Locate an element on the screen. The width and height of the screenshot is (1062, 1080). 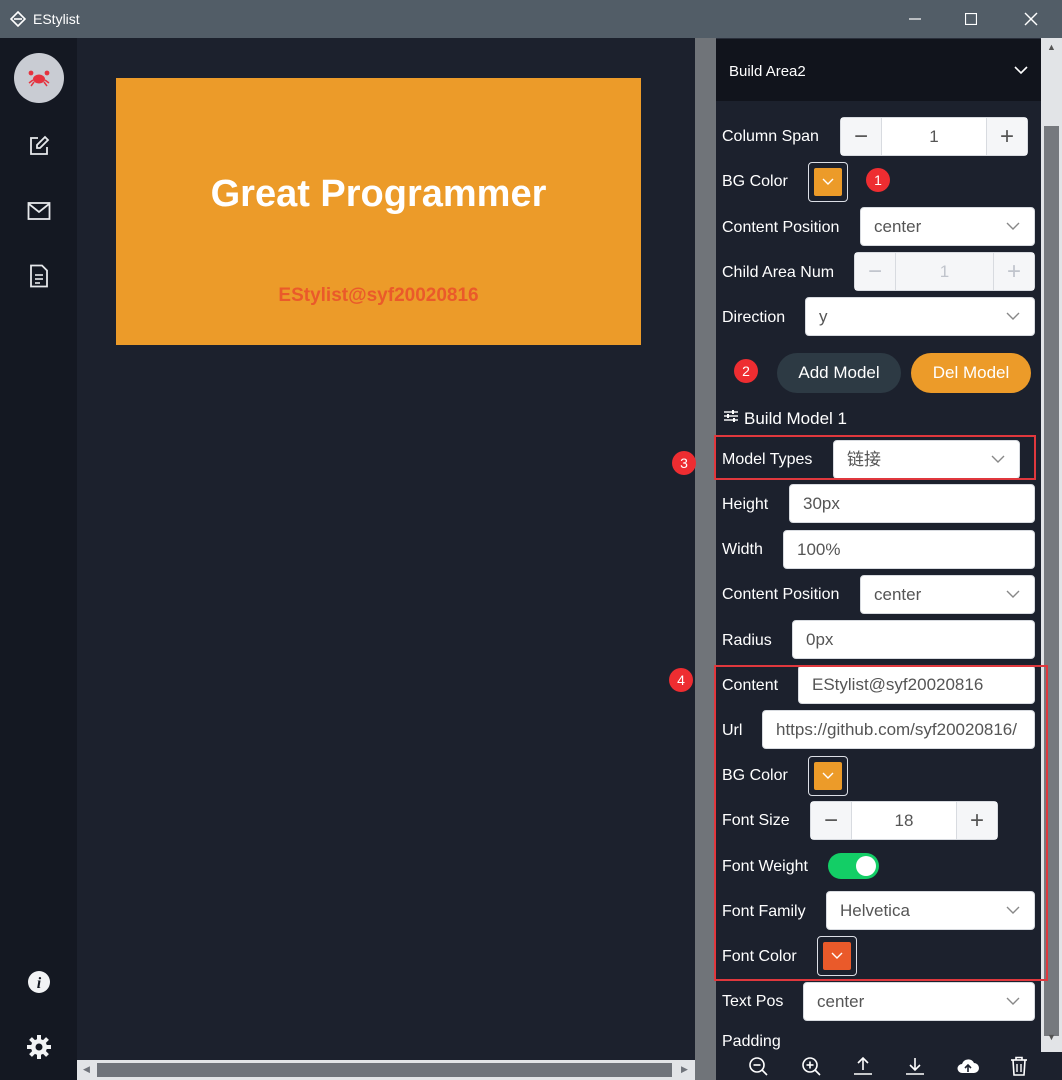
info-icon: i is located at coordinates (39, 982).